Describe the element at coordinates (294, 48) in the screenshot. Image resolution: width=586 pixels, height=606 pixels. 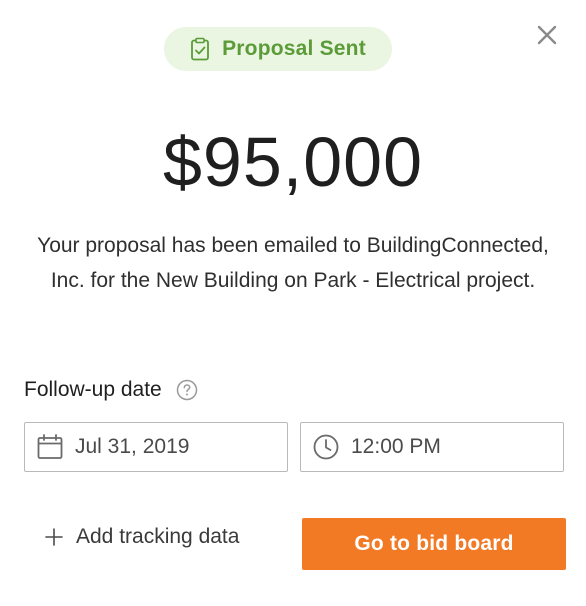
I see `status-label: Proposal Sent` at that location.